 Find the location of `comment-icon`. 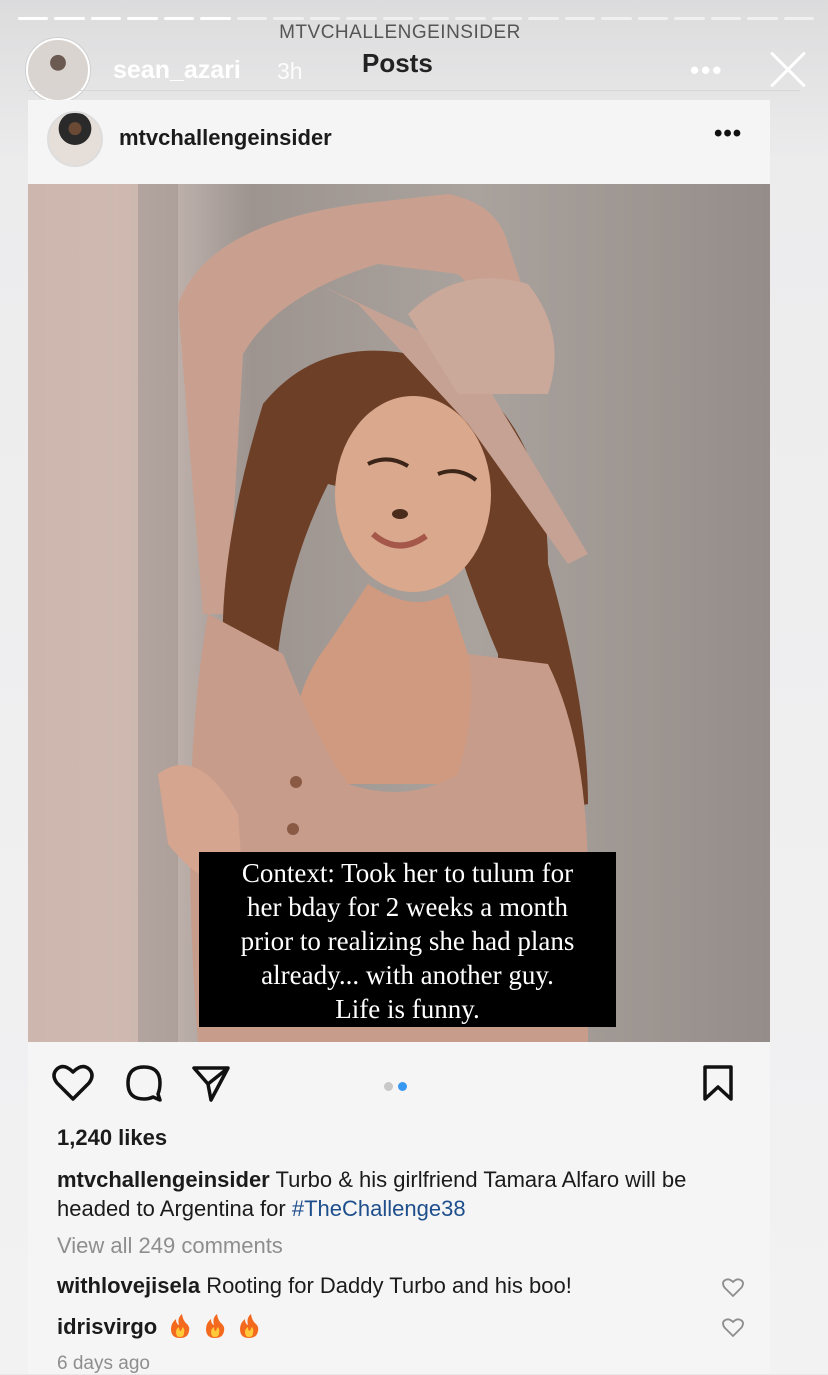

comment-icon is located at coordinates (144, 1083).